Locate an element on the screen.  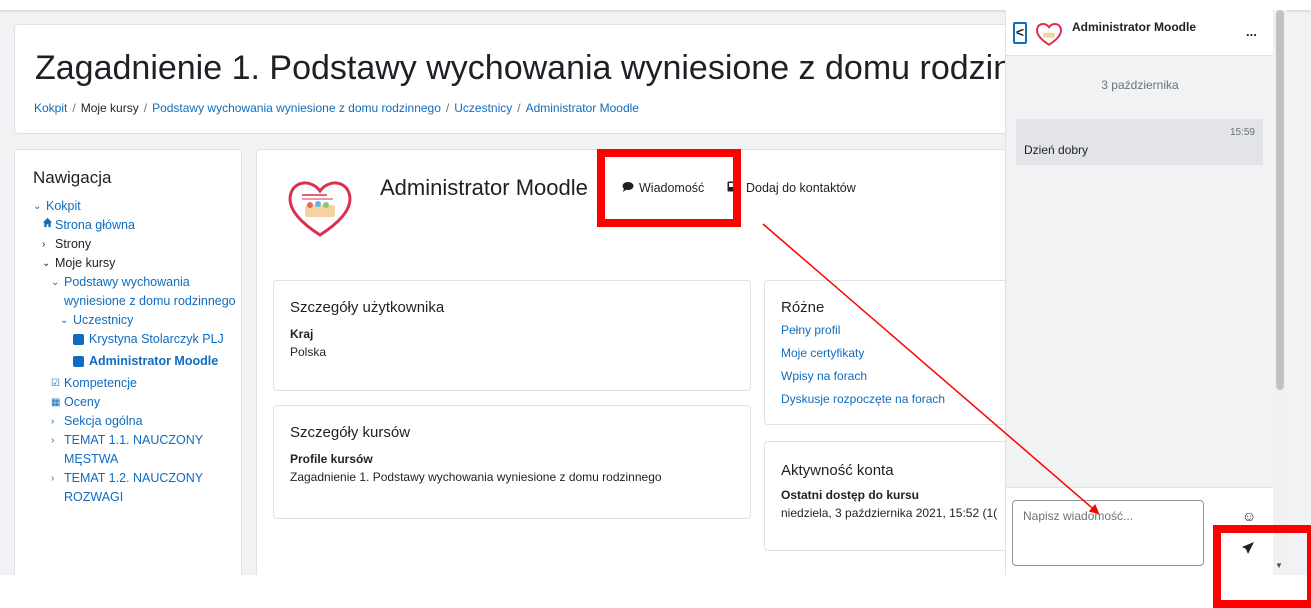
message-button: Wiadomość is located at coordinates (663, 187).